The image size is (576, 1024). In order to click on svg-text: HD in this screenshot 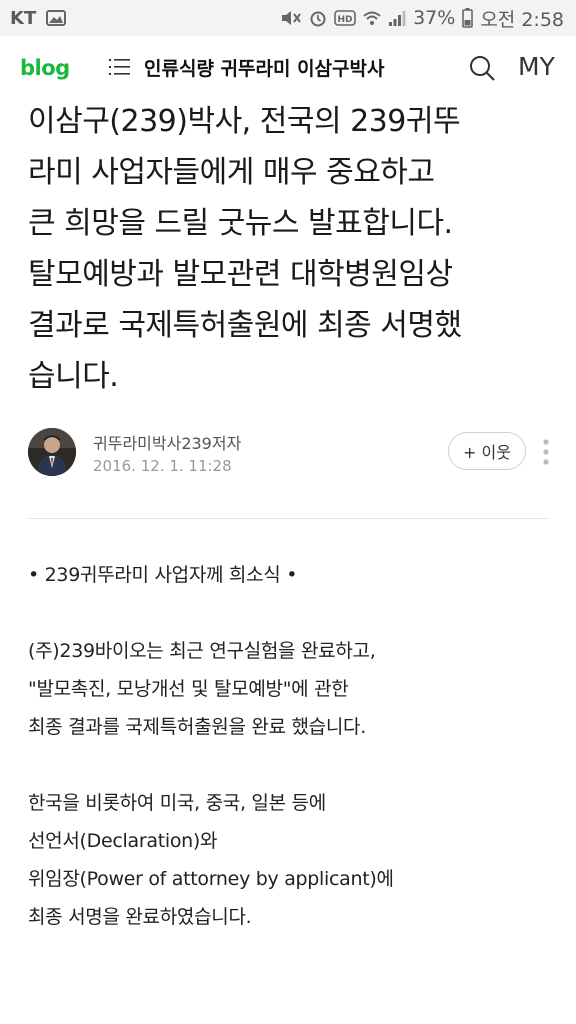, I will do `click(345, 20)`.